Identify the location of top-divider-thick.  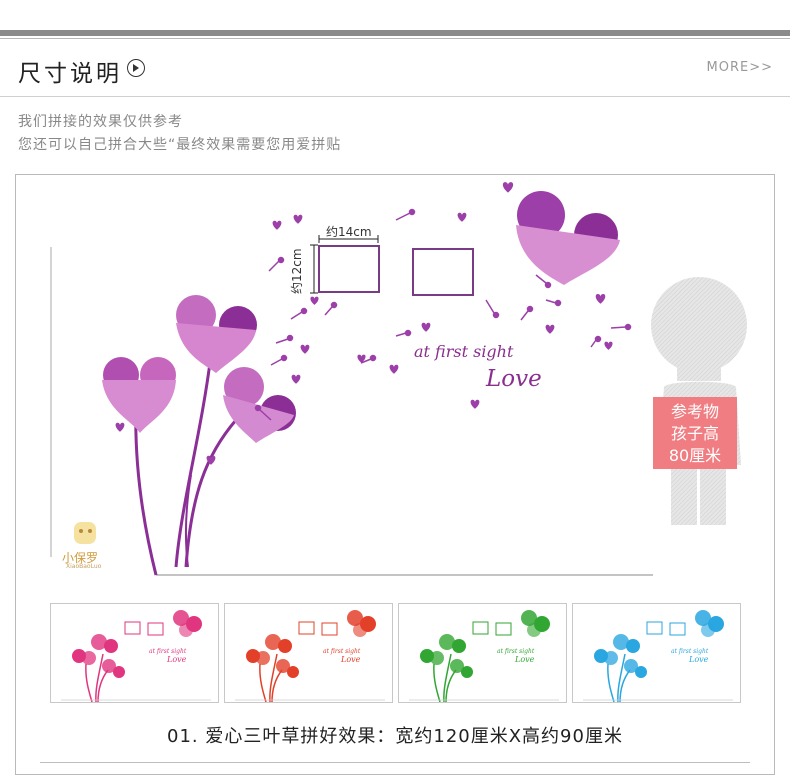
(395, 33).